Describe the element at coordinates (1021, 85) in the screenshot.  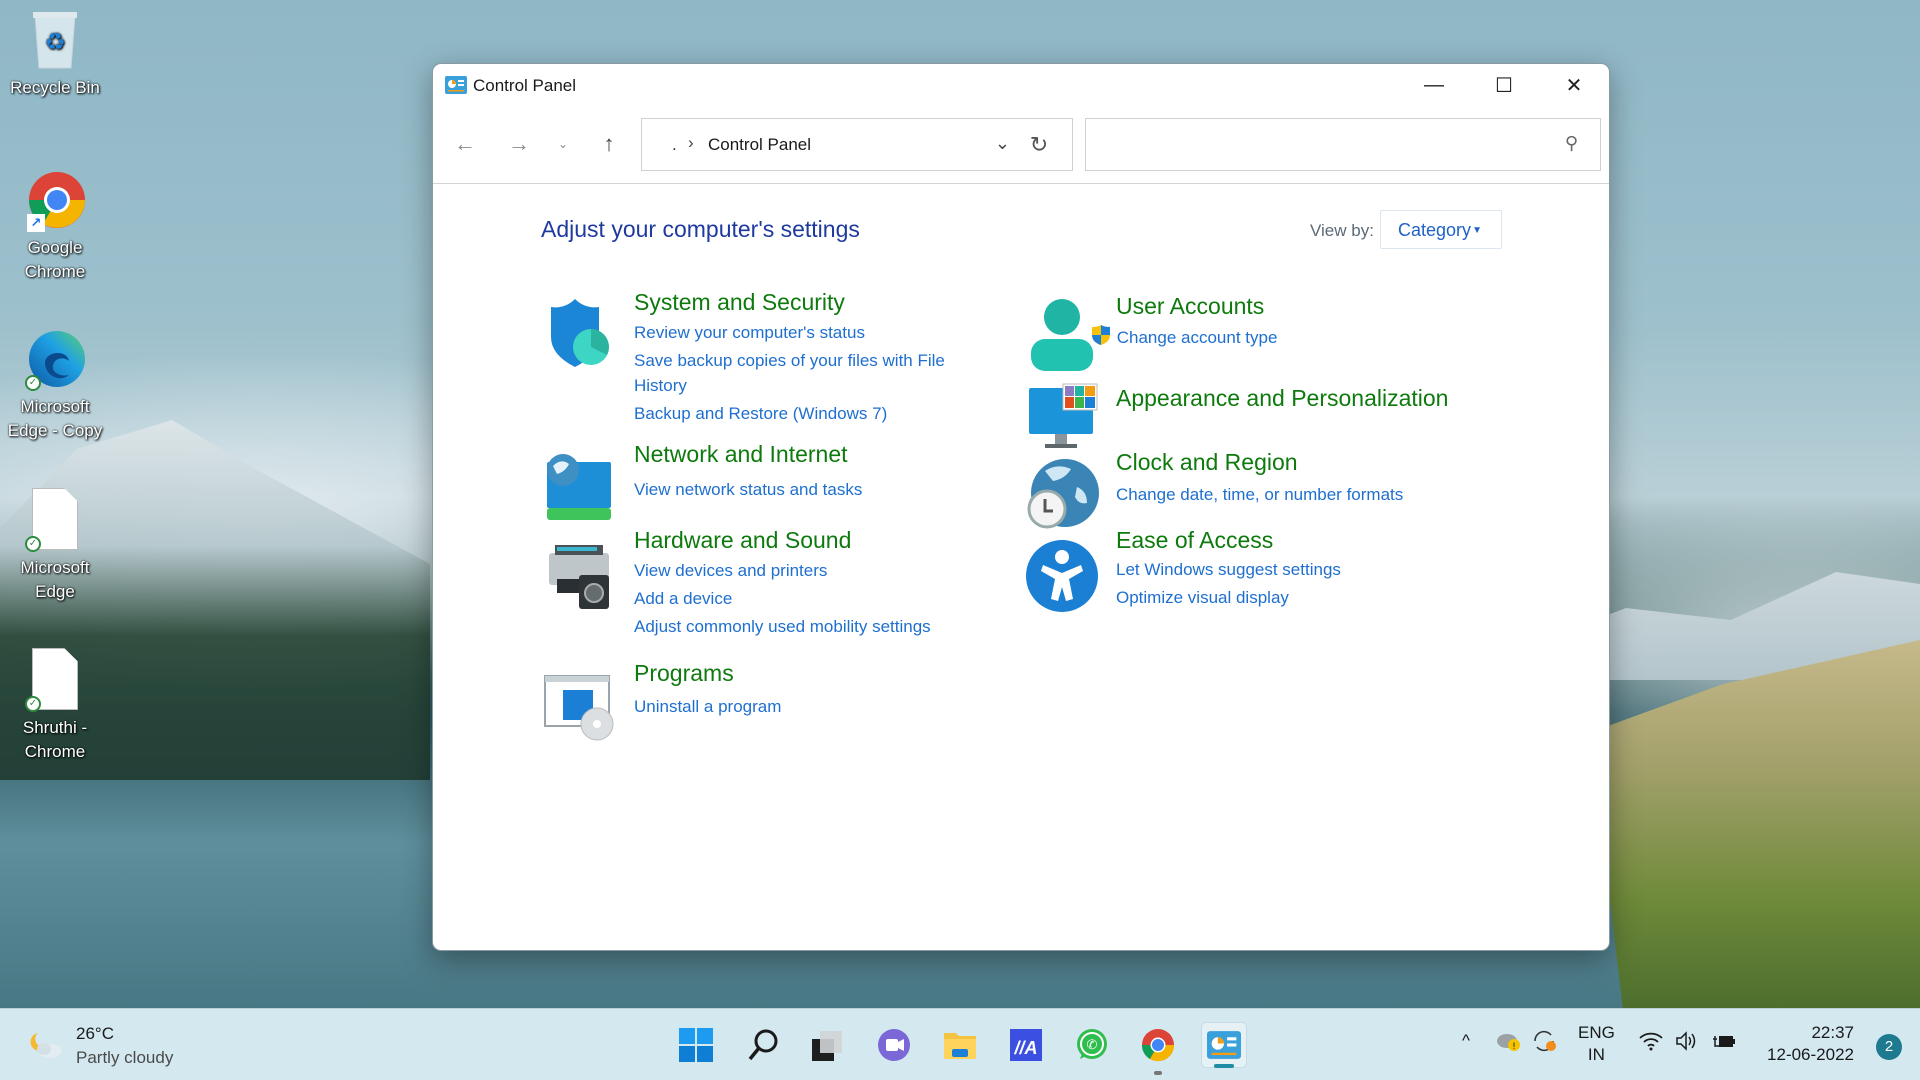
I see `title-bar: Control Panel — ☐ ✕` at that location.